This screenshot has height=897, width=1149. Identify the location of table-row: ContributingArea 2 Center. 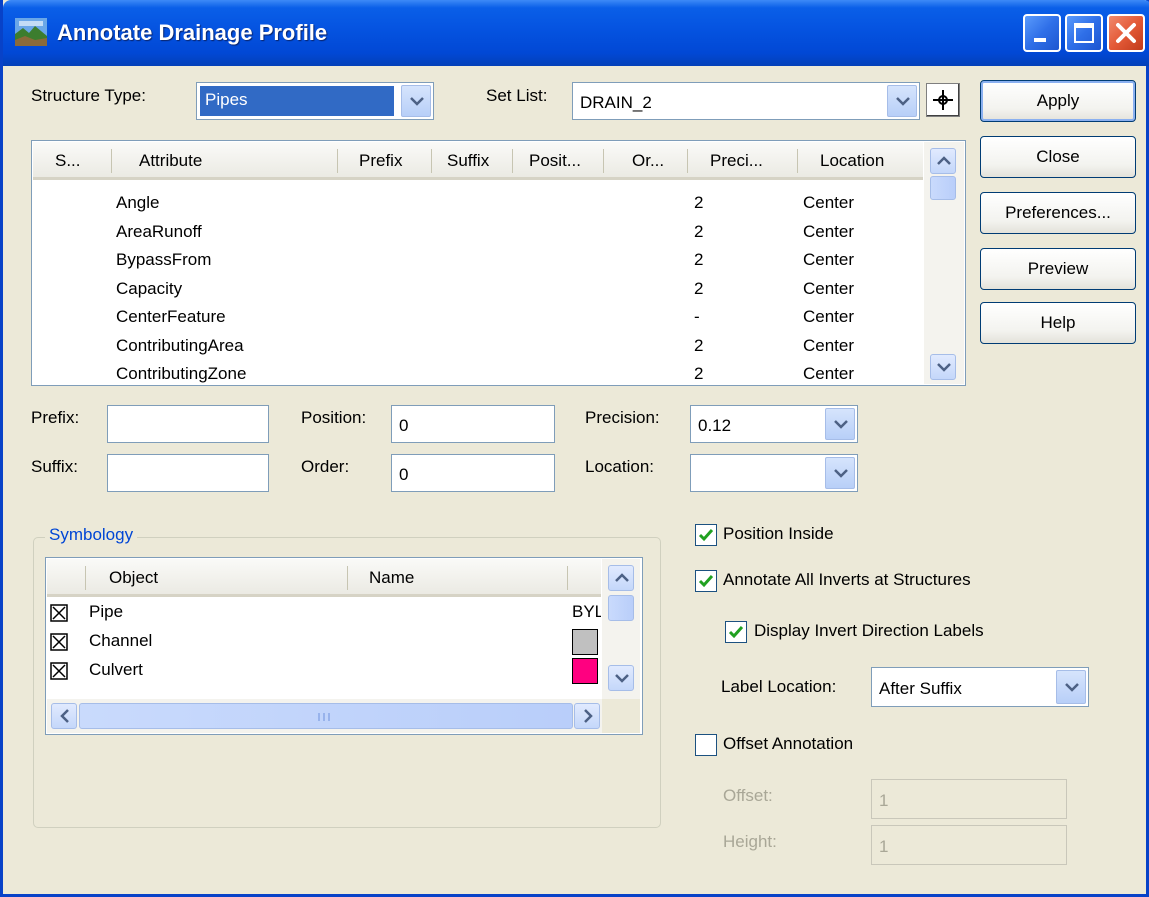
(477, 348).